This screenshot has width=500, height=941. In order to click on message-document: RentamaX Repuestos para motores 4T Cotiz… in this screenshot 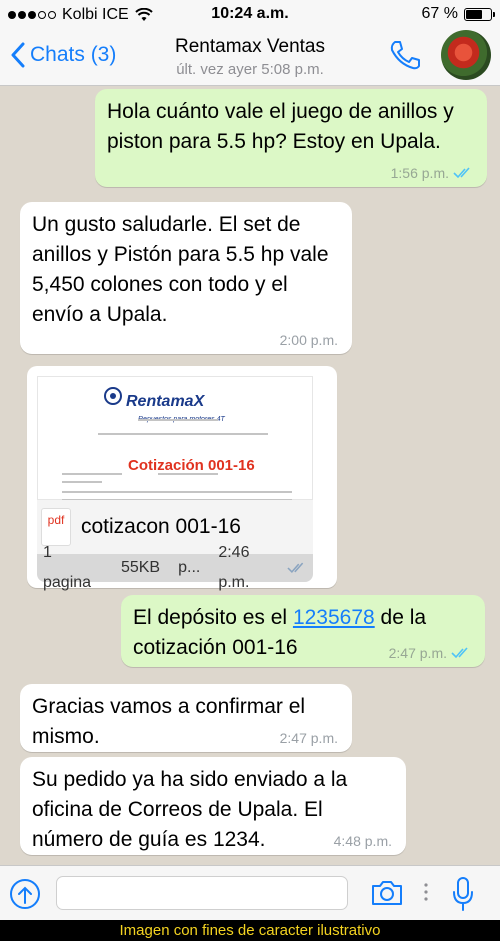, I will do `click(182, 478)`.